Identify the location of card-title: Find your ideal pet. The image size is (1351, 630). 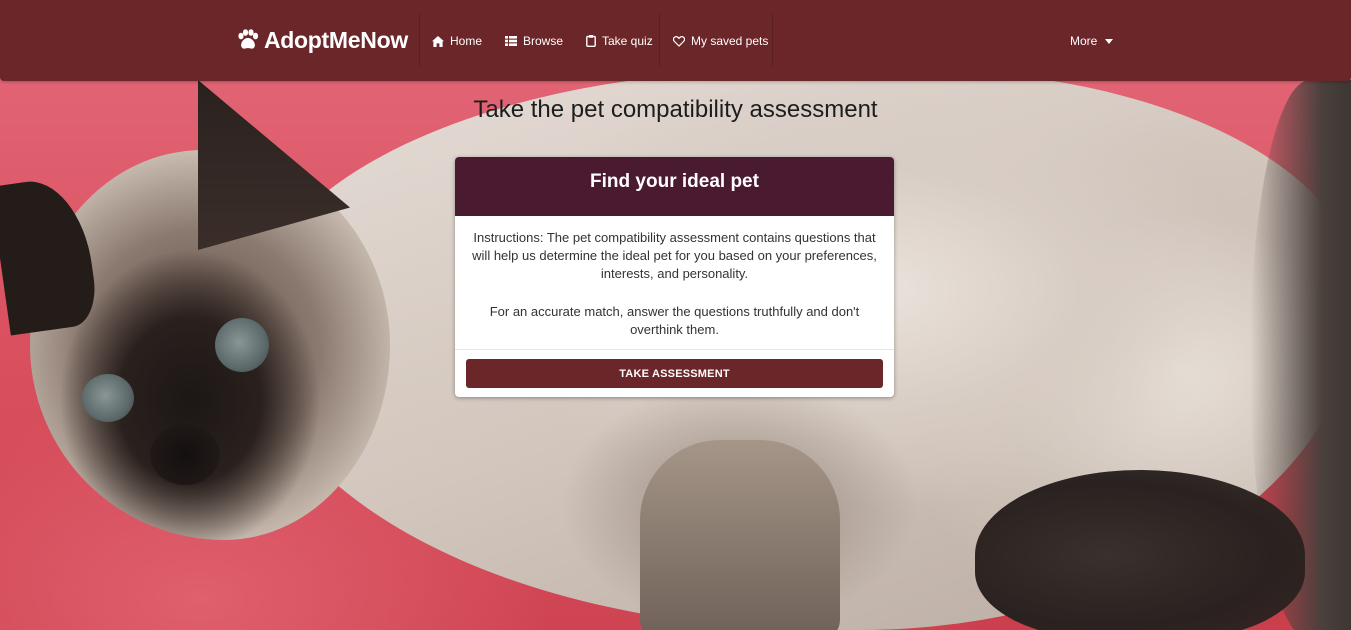
(674, 181).